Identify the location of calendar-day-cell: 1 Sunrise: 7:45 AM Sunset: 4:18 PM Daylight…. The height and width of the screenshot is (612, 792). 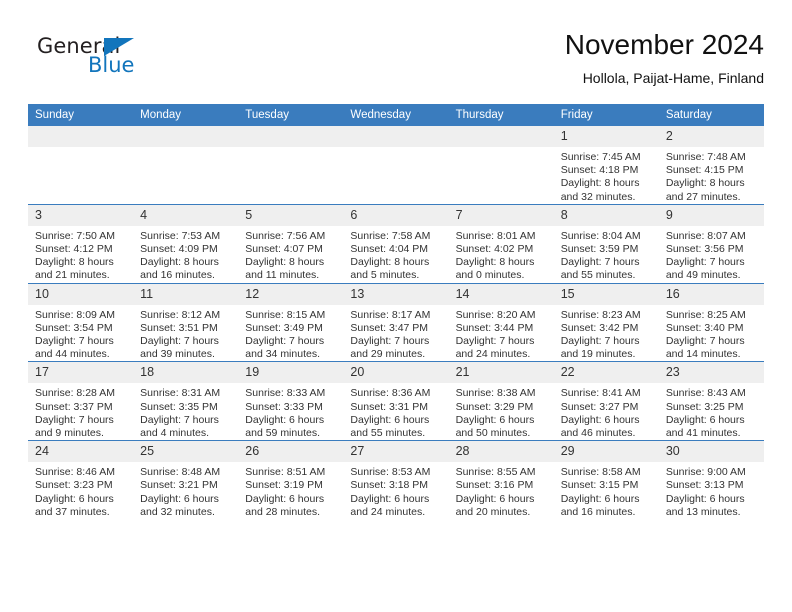
(606, 165).